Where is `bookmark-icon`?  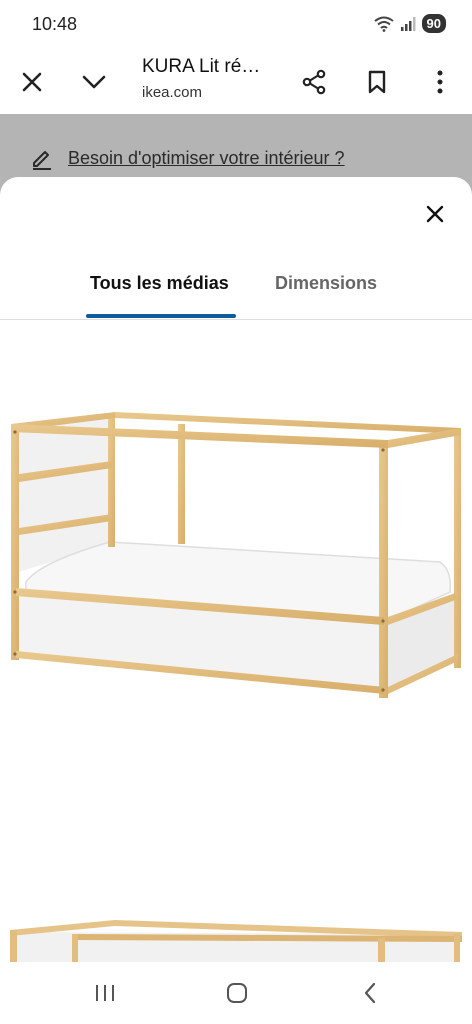
bookmark-icon is located at coordinates (377, 82).